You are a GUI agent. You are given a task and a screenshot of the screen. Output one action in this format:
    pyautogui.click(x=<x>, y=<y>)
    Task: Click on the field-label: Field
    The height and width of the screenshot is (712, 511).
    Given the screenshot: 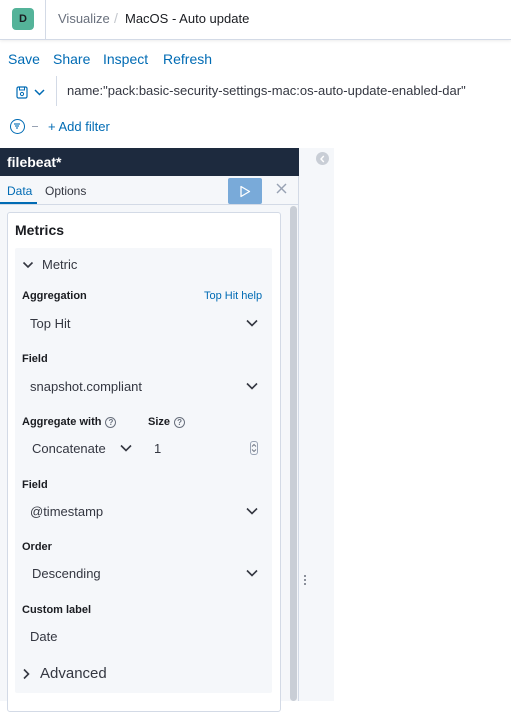 What is the action you would take?
    pyautogui.click(x=35, y=359)
    